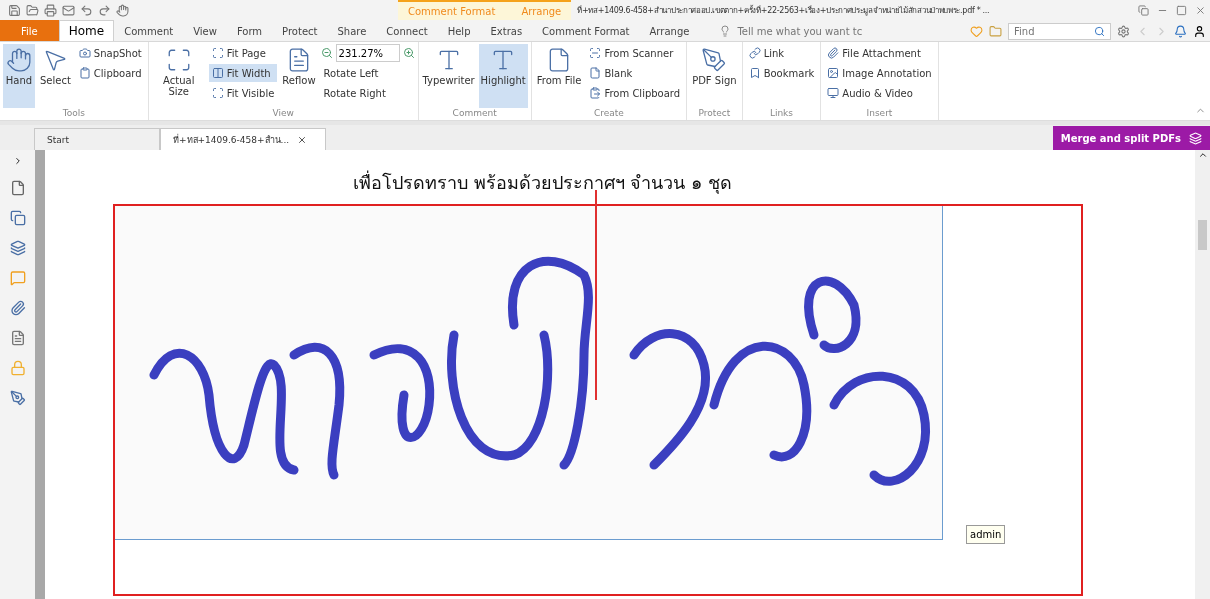  What do you see at coordinates (595, 73) in the screenshot?
I see `file-icon` at bounding box center [595, 73].